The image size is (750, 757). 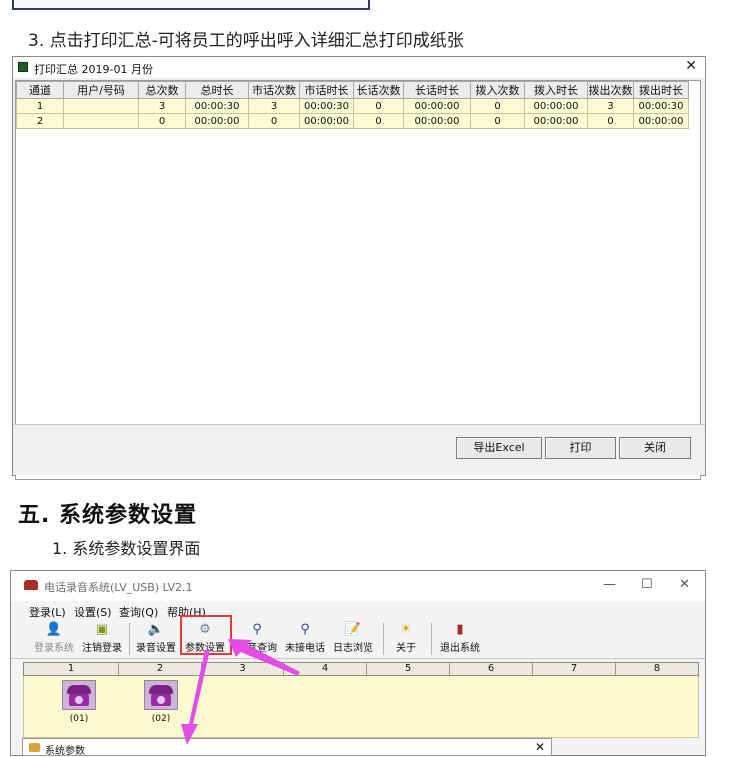 I want to click on column-header: 拨出次数, so click(x=610, y=90).